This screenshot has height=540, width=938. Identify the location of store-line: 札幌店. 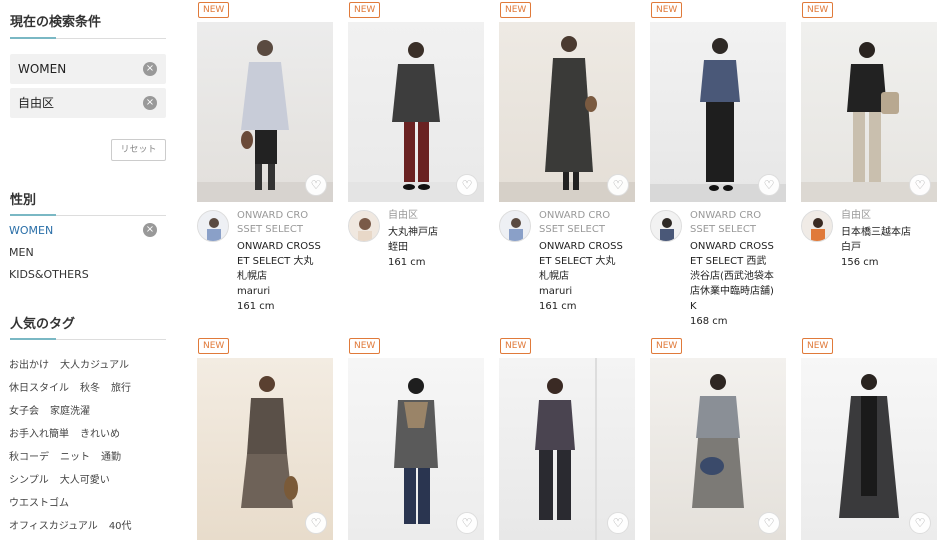
(554, 276).